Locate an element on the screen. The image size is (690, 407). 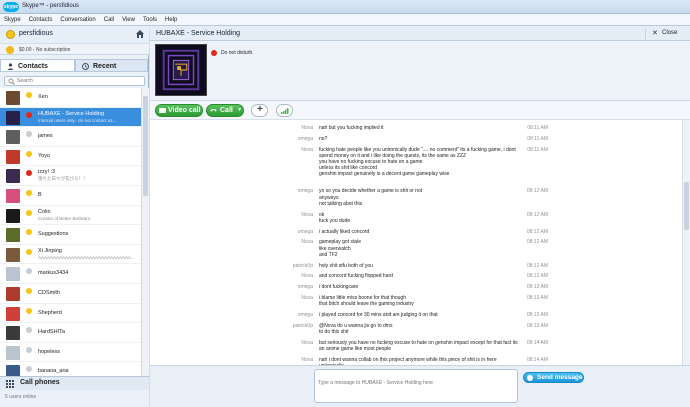
send-message-button: Send message is located at coordinates (553, 377).